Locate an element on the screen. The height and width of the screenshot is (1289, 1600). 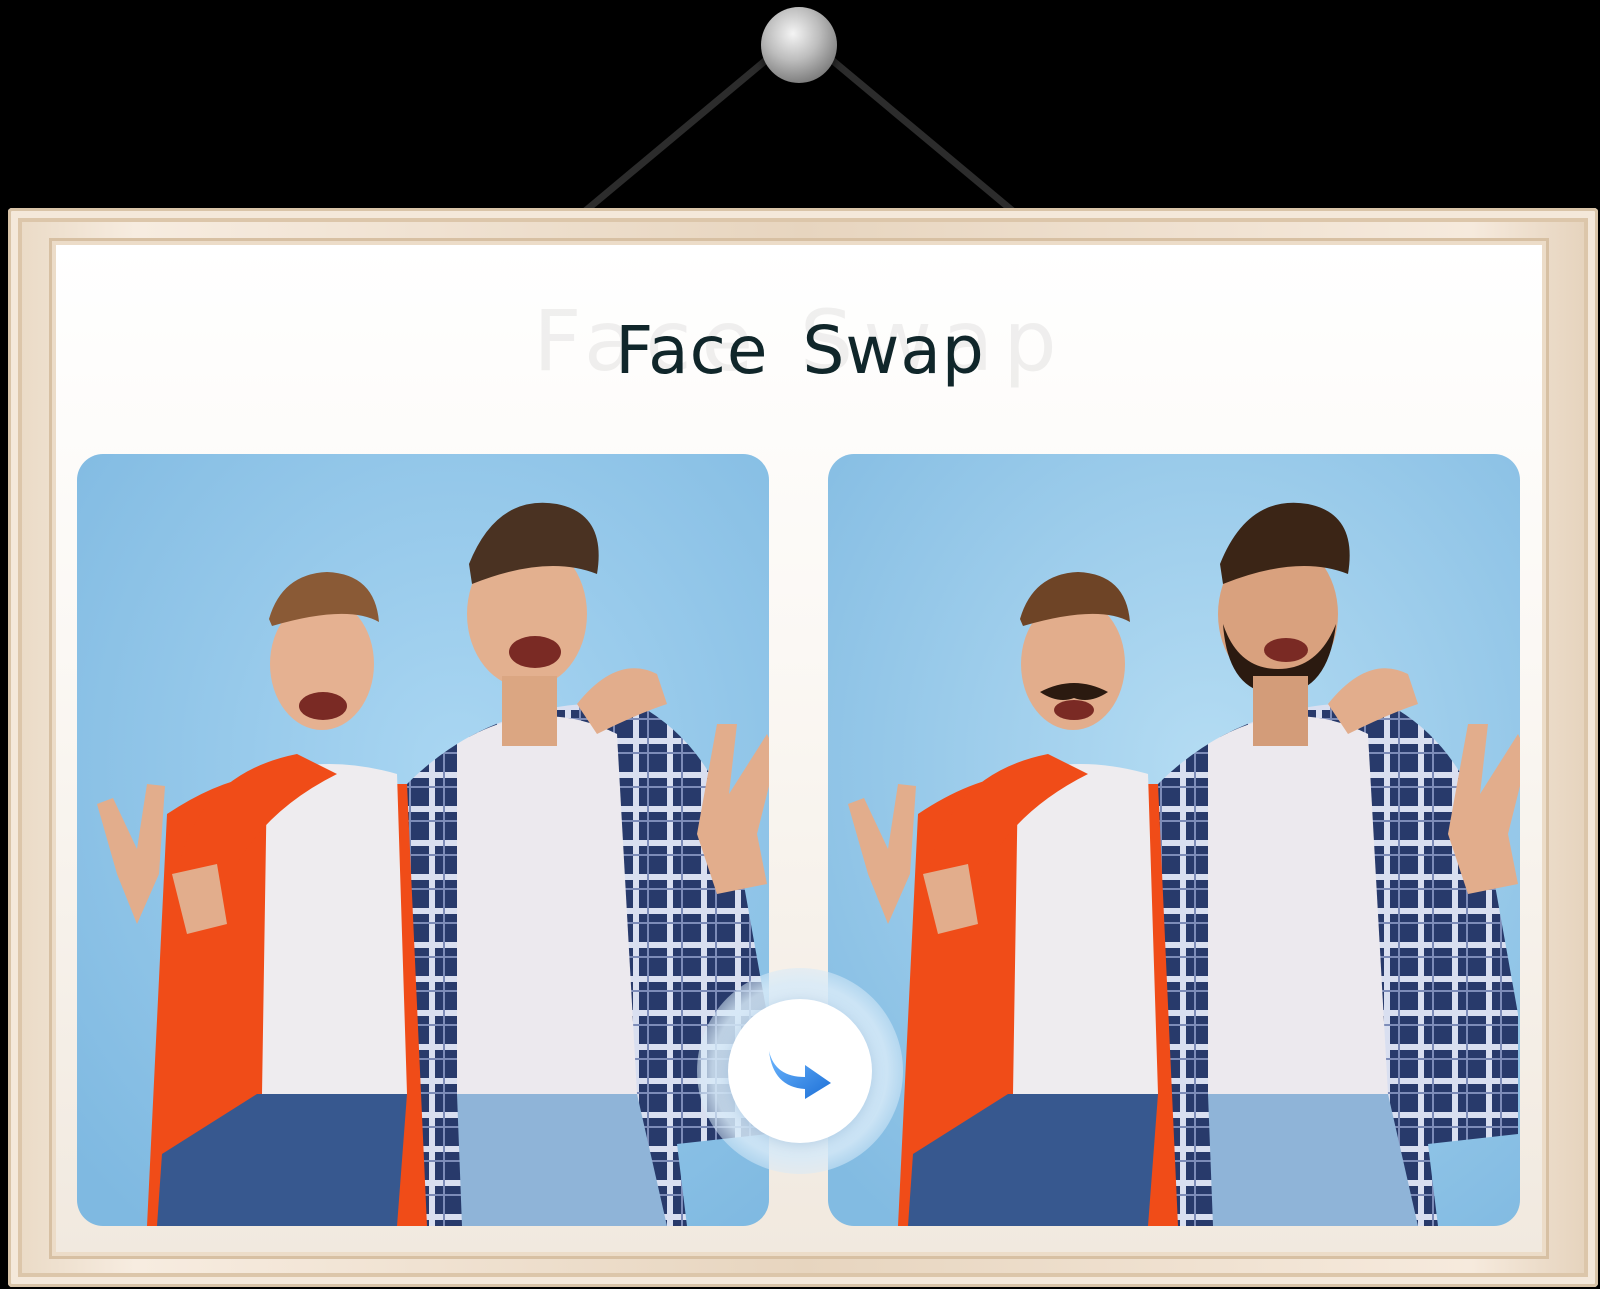
swap-button is located at coordinates (800, 1071).